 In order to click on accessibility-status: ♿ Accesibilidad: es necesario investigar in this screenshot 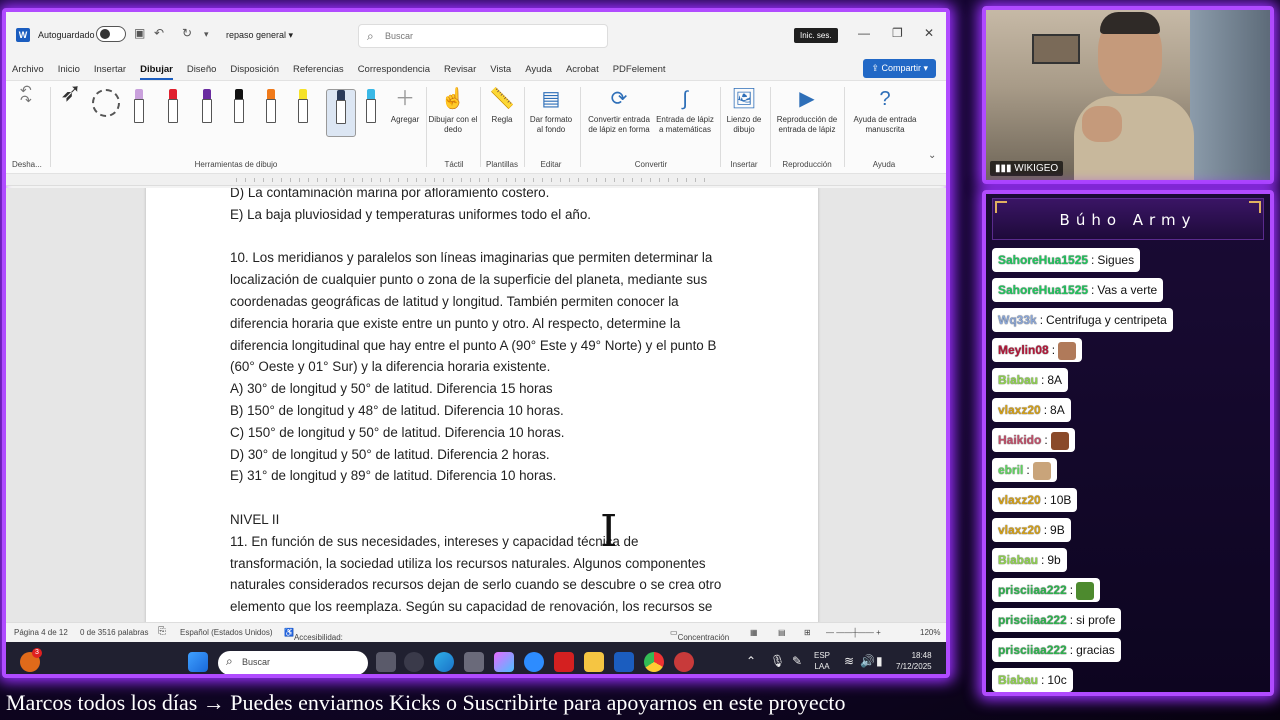, I will do `click(313, 644)`.